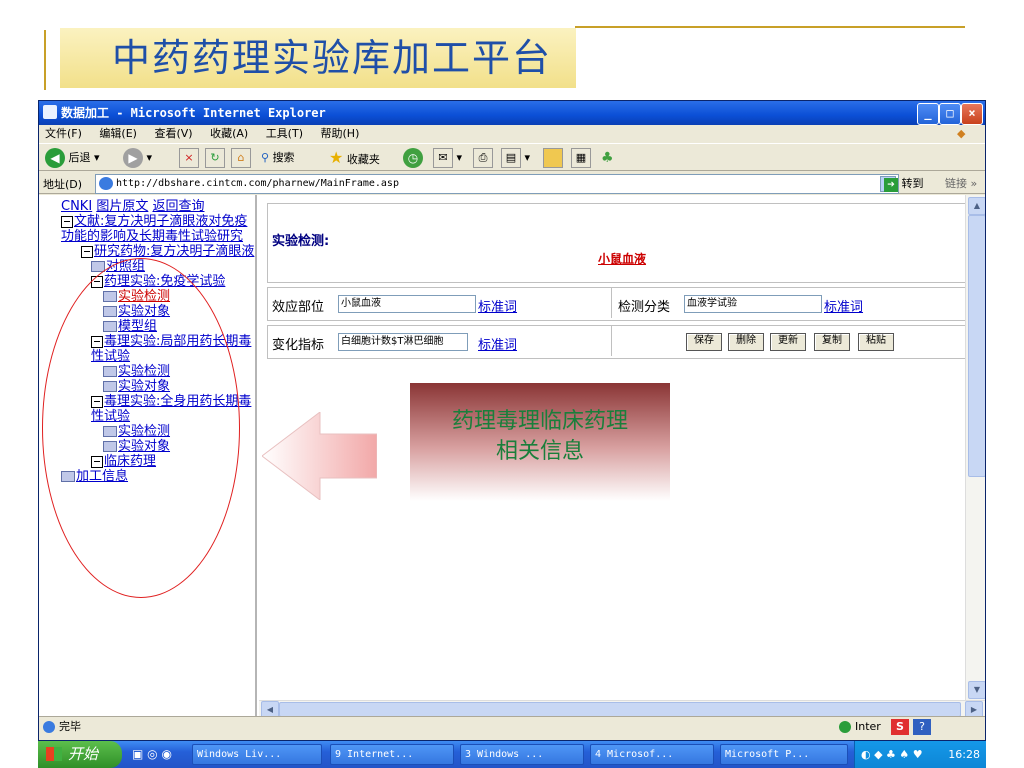  Describe the element at coordinates (512, 113) in the screenshot. I see `window-titlebar: 数据加工 - Microsoft Internet Explorer _ □ ×` at that location.